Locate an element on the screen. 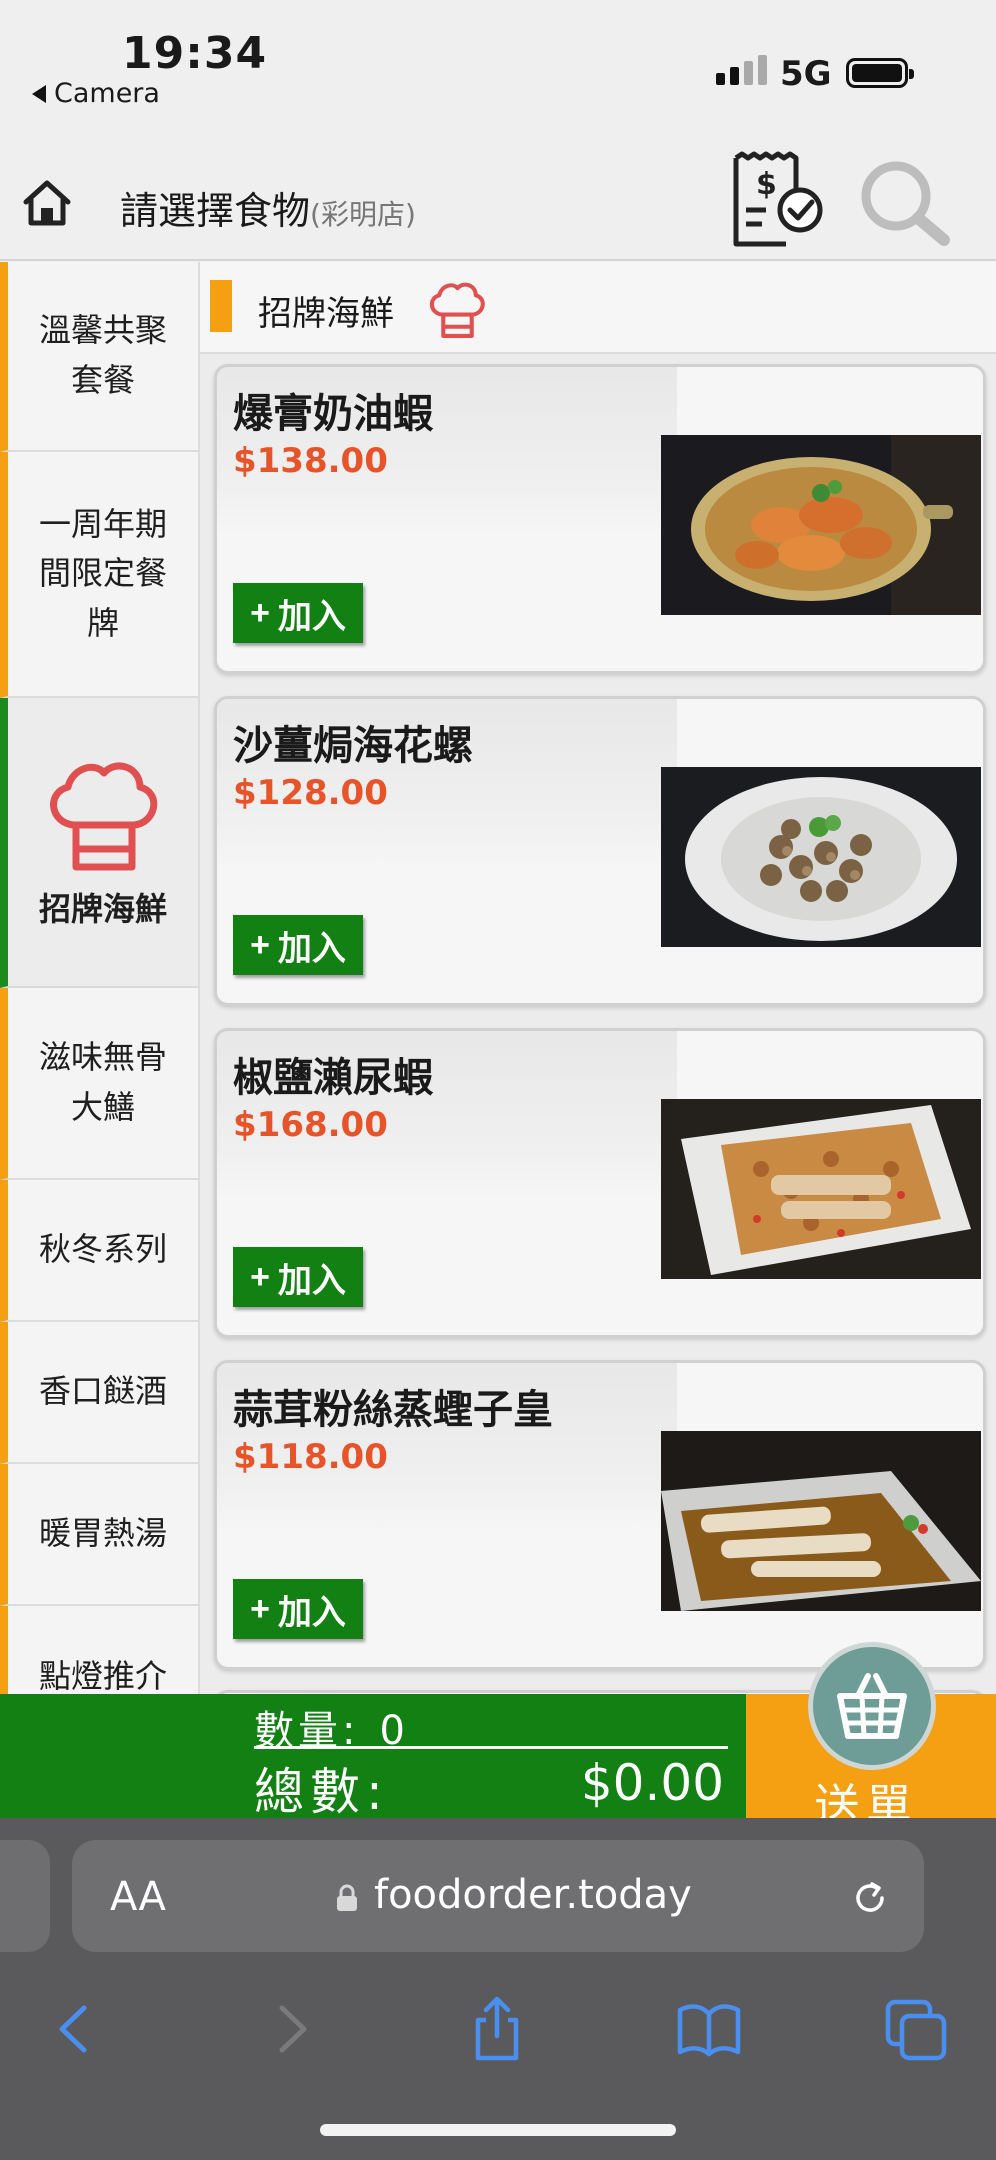 The image size is (996, 2160). food-photo-razor-clams-plate is located at coordinates (821, 1521).